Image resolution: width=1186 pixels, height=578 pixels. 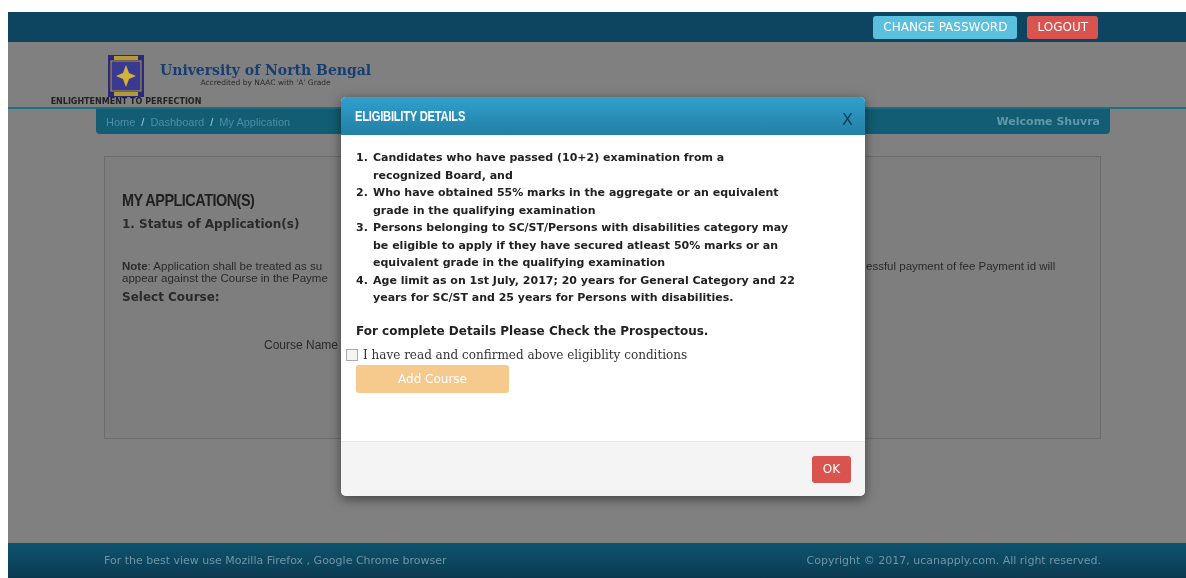 What do you see at coordinates (568, 202) in the screenshot?
I see `eligibility-item: 2. Who have obtained 55% marks in the aggregate or an equivalent grade in the qualifying examination` at bounding box center [568, 202].